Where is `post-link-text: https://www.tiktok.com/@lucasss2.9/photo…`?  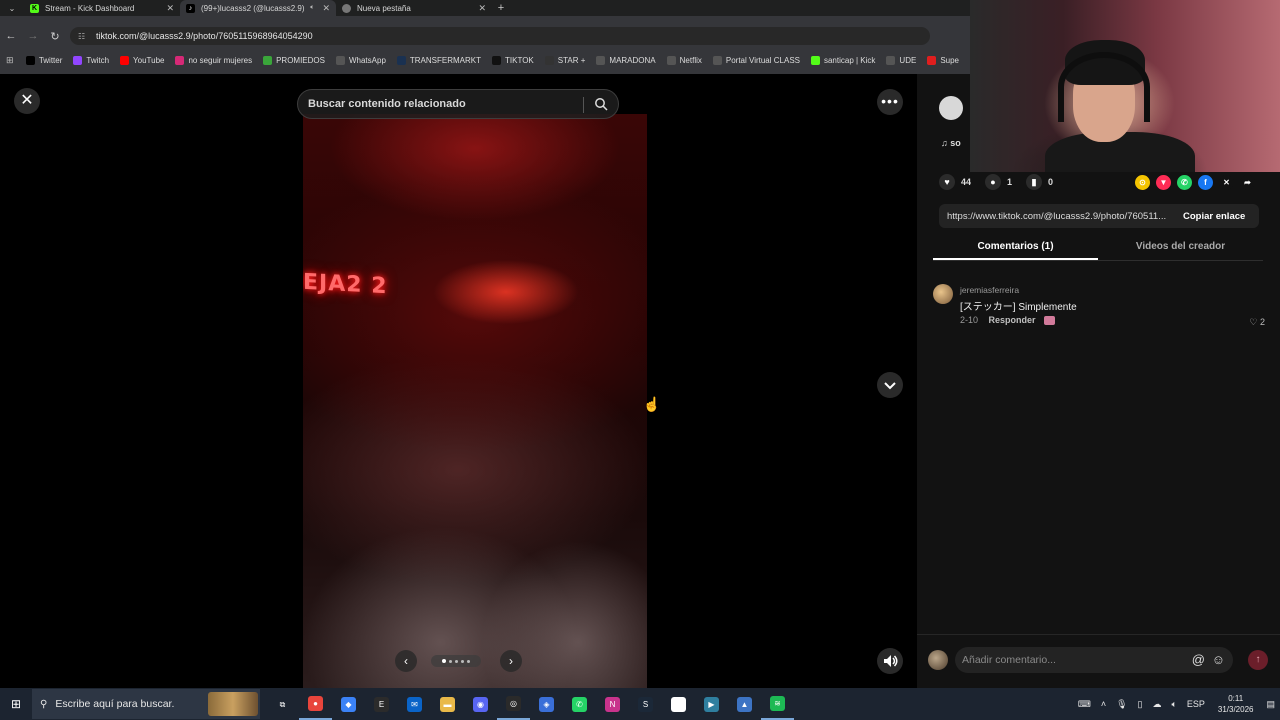 post-link-text: https://www.tiktok.com/@lucasss2.9/photo… is located at coordinates (1057, 216).